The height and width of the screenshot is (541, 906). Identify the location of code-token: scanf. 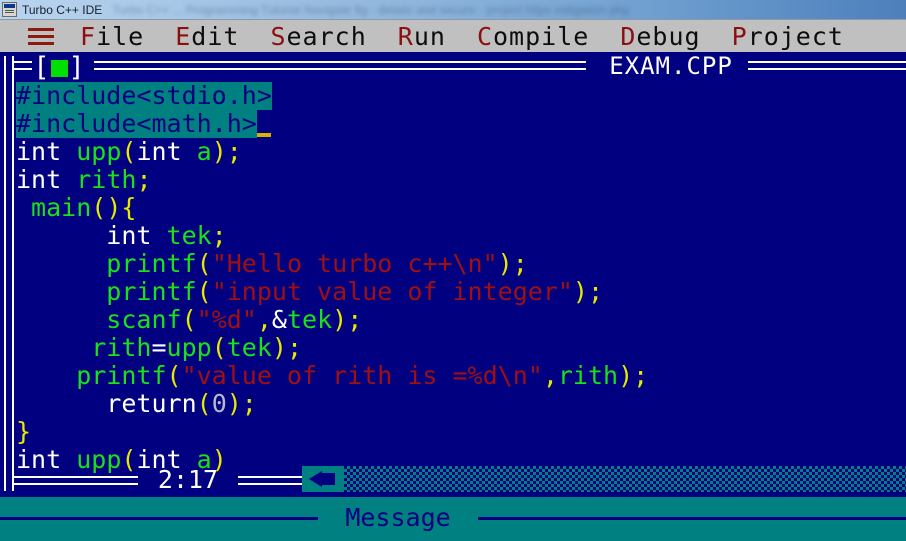
(99, 319).